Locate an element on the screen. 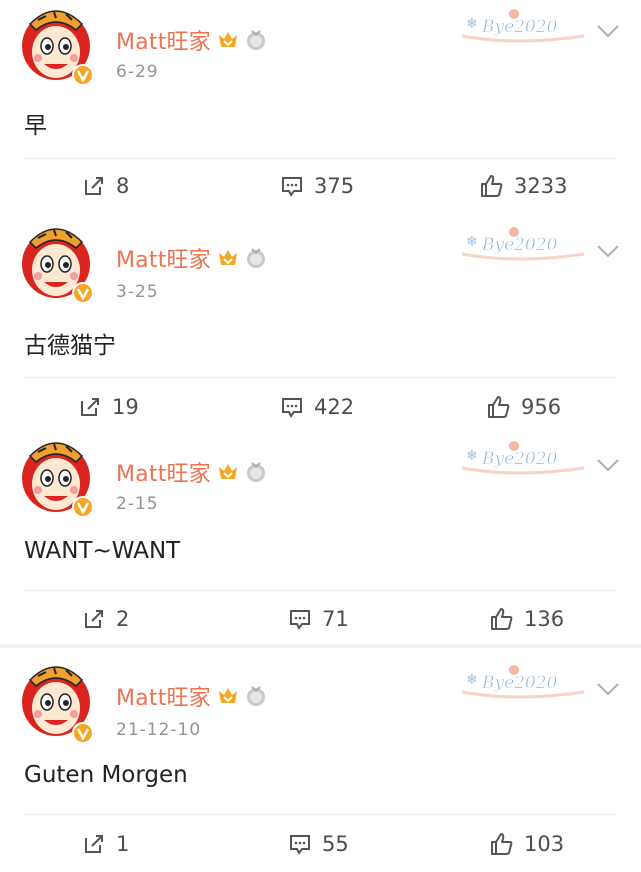 Image resolution: width=641 pixels, height=872 pixels. comment-button: 375 is located at coordinates (317, 186).